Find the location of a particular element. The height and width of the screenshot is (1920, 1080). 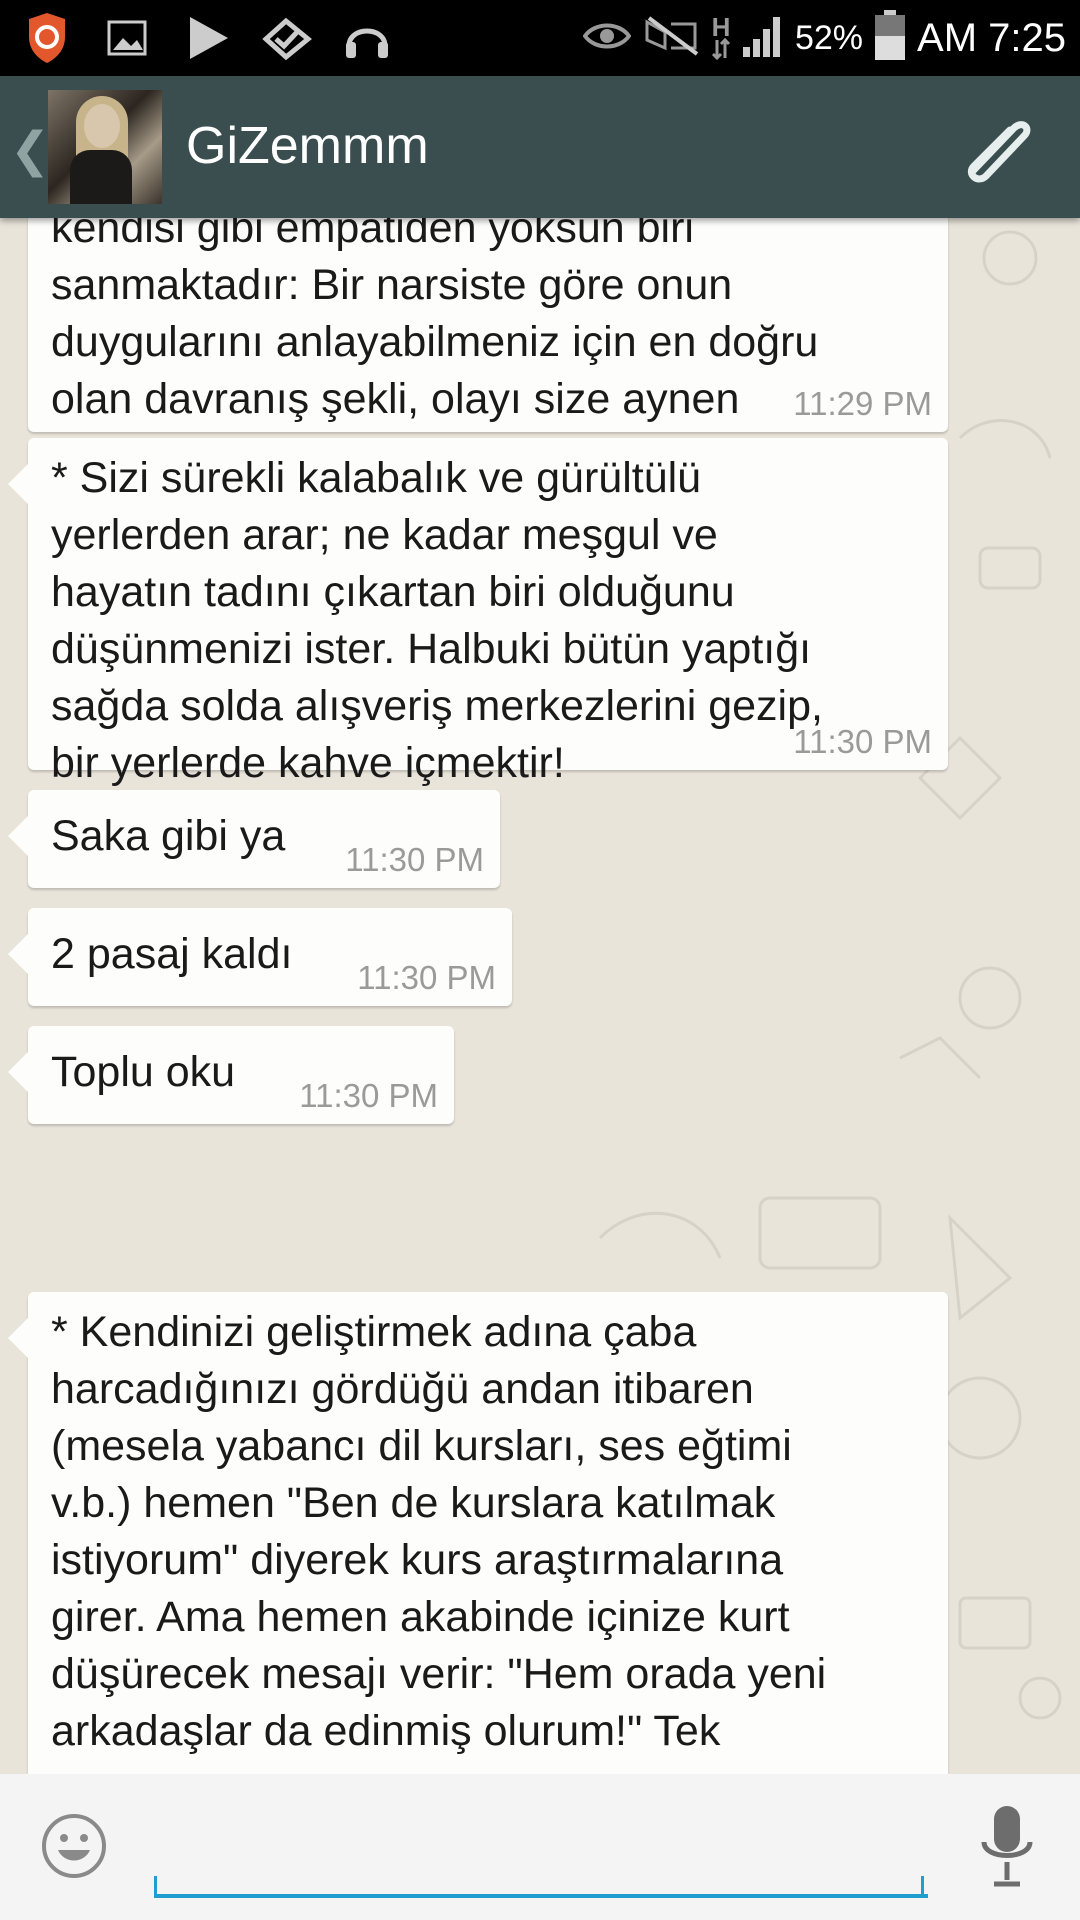

contact-avatar is located at coordinates (105, 147).